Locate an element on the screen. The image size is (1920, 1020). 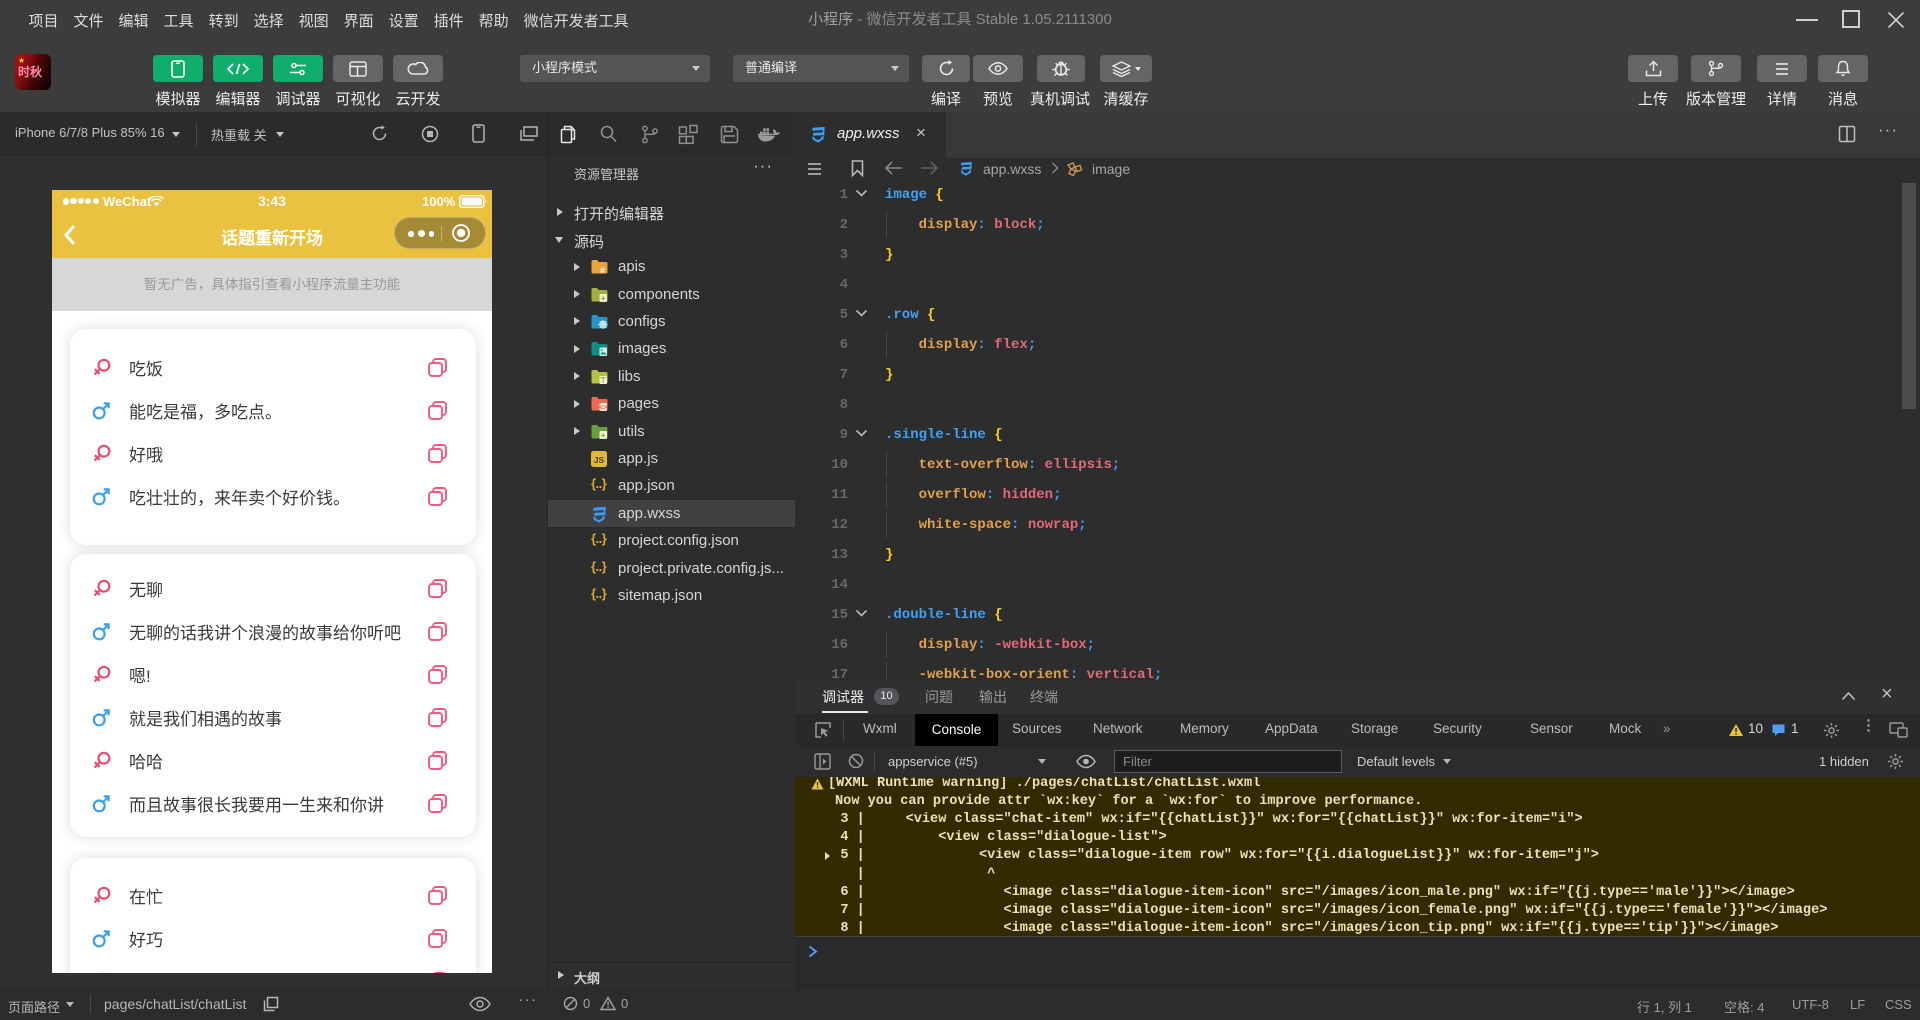
svg-text: JS is located at coordinates (599, 460).